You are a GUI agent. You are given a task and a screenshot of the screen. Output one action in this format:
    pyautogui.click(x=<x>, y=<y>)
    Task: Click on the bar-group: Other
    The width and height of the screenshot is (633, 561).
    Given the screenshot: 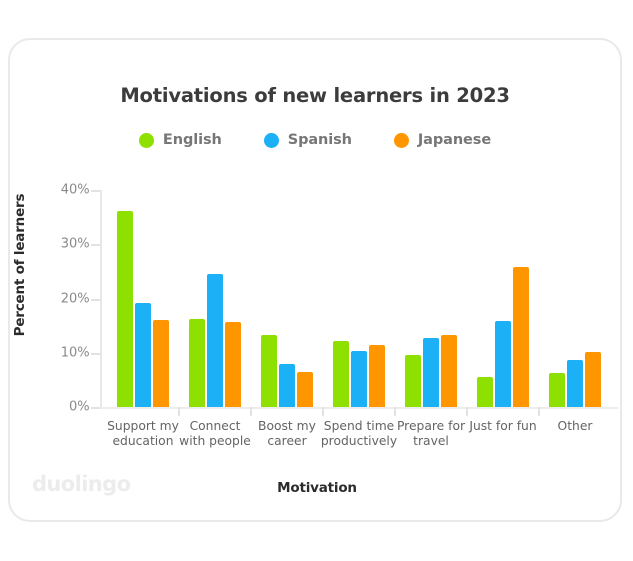 What is the action you would take?
    pyautogui.click(x=575, y=311)
    